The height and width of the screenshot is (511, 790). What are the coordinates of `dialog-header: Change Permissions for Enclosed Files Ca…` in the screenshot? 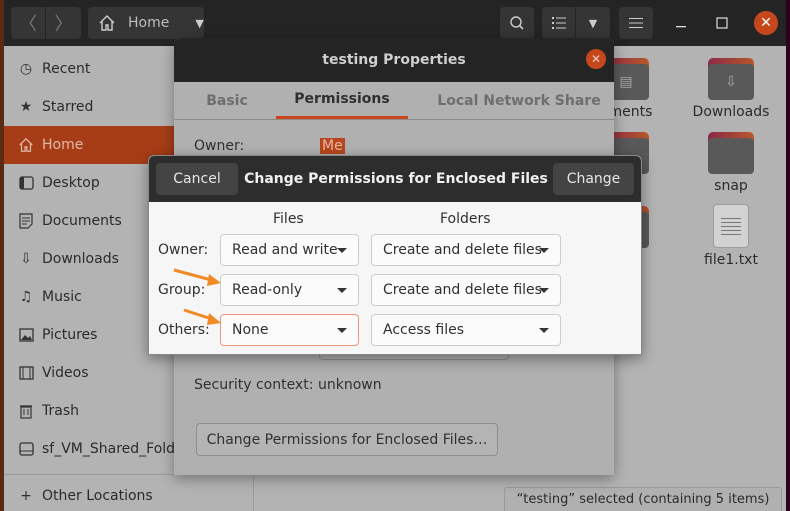 It's located at (395, 179).